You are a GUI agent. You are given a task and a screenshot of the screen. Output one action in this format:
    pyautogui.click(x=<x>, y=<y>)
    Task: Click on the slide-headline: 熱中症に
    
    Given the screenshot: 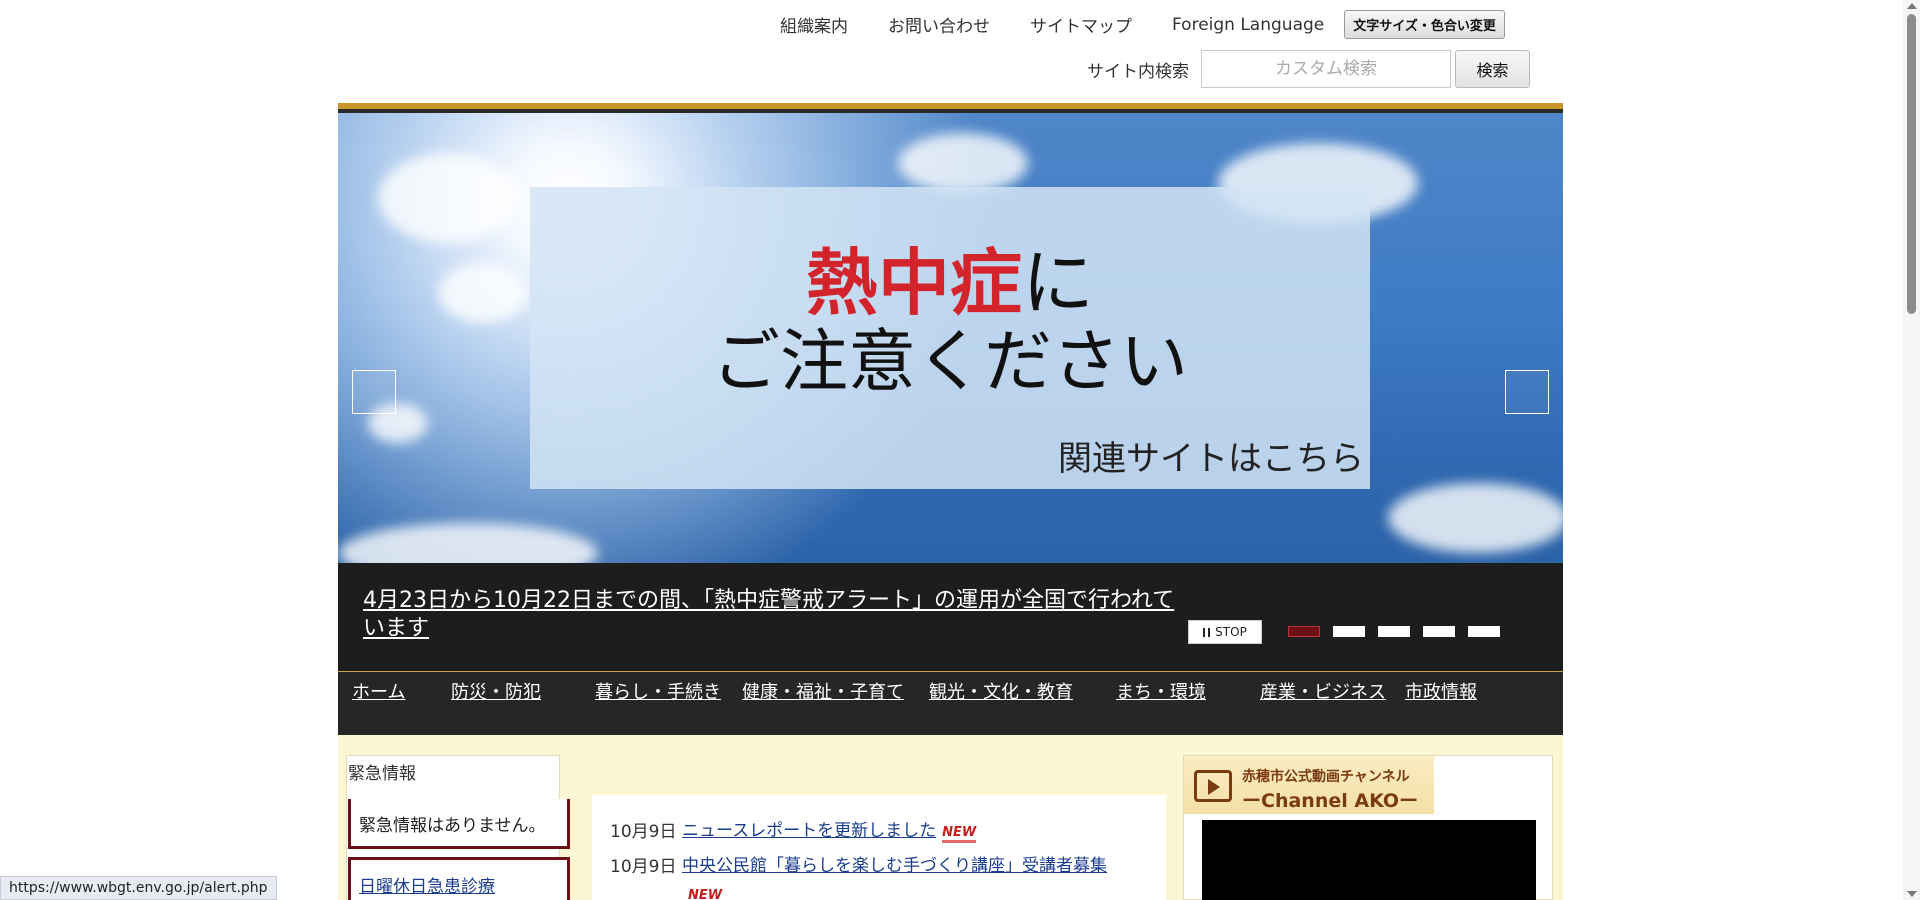 What is the action you would take?
    pyautogui.click(x=950, y=283)
    